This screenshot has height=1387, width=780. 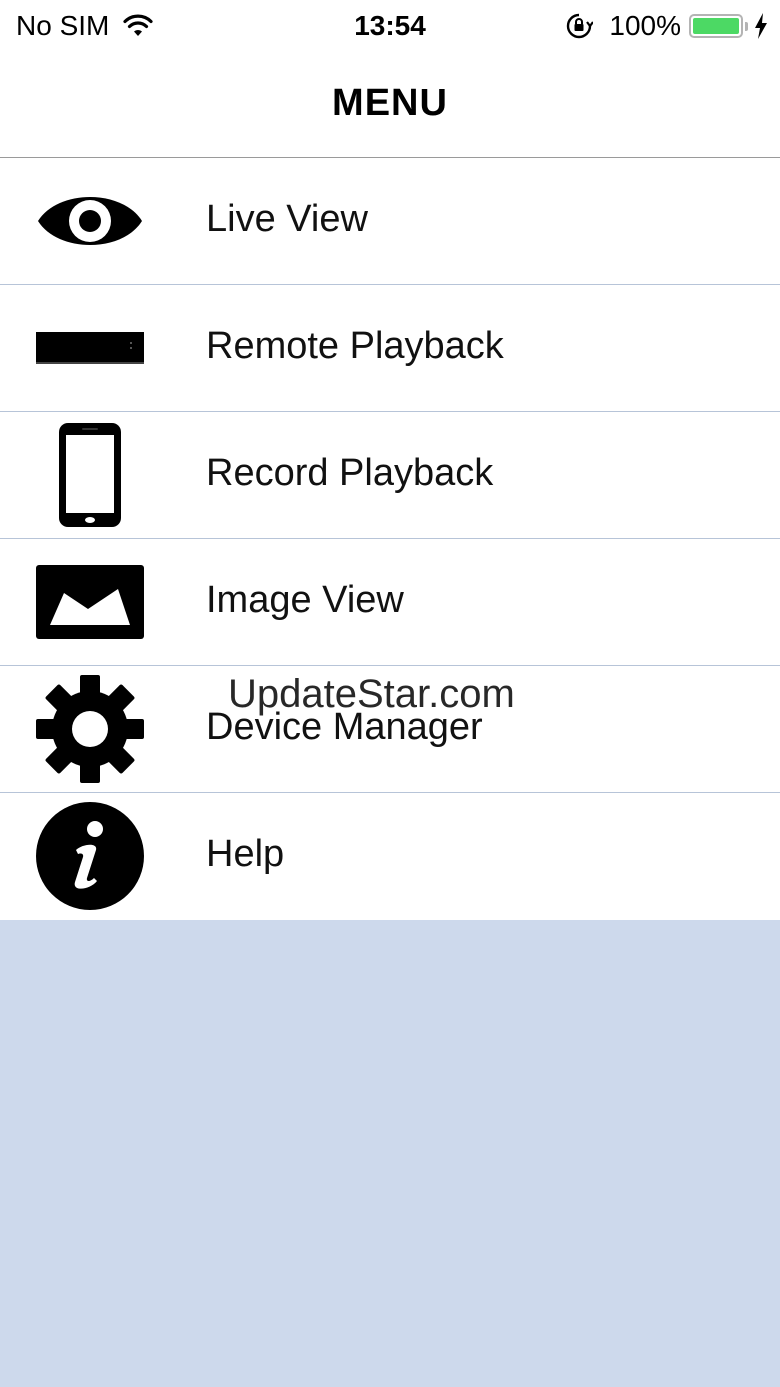 What do you see at coordinates (90, 348) in the screenshot?
I see `dvr-recorder-icon` at bounding box center [90, 348].